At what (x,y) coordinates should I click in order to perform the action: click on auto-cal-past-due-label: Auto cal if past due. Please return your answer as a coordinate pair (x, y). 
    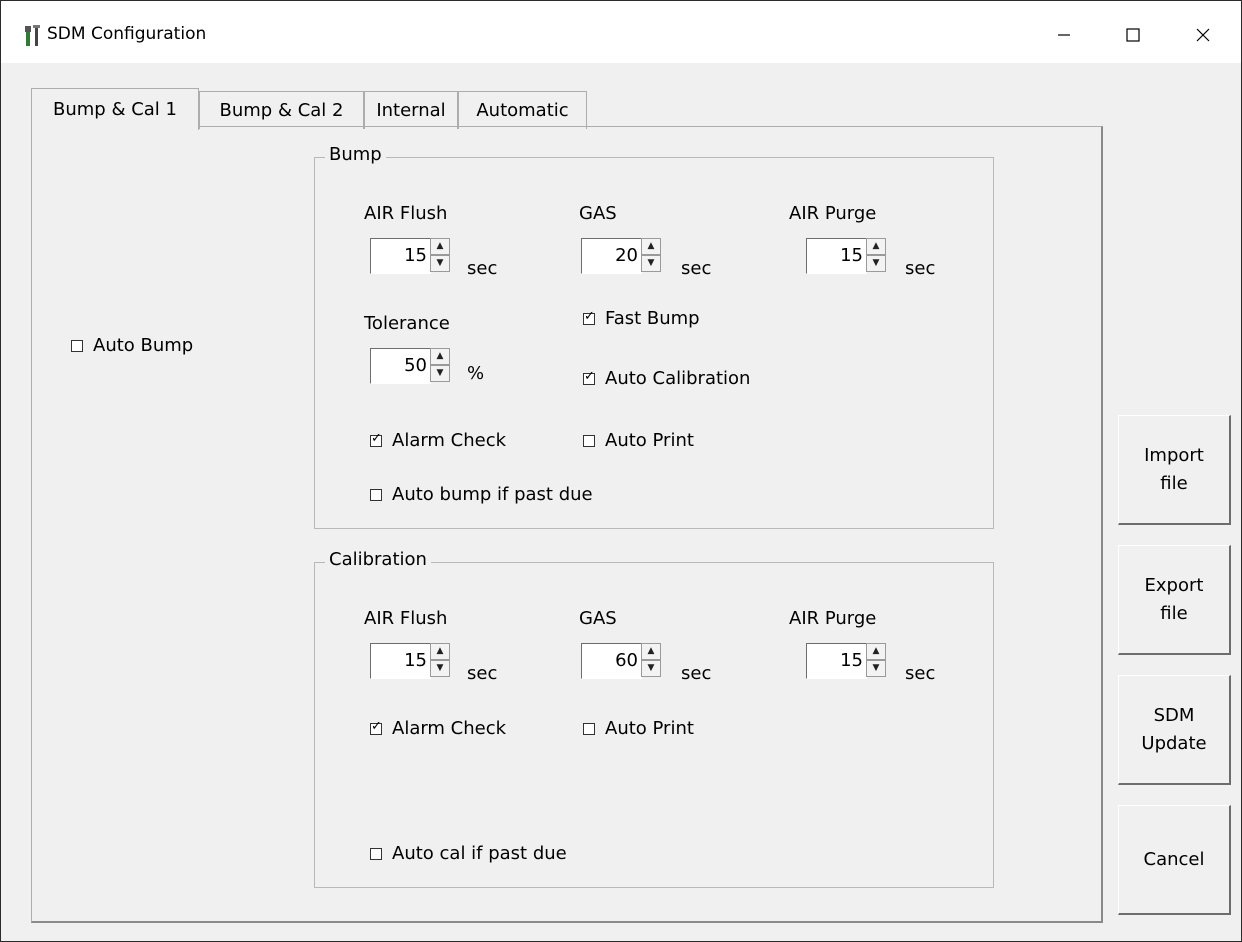
    Looking at the image, I should click on (479, 853).